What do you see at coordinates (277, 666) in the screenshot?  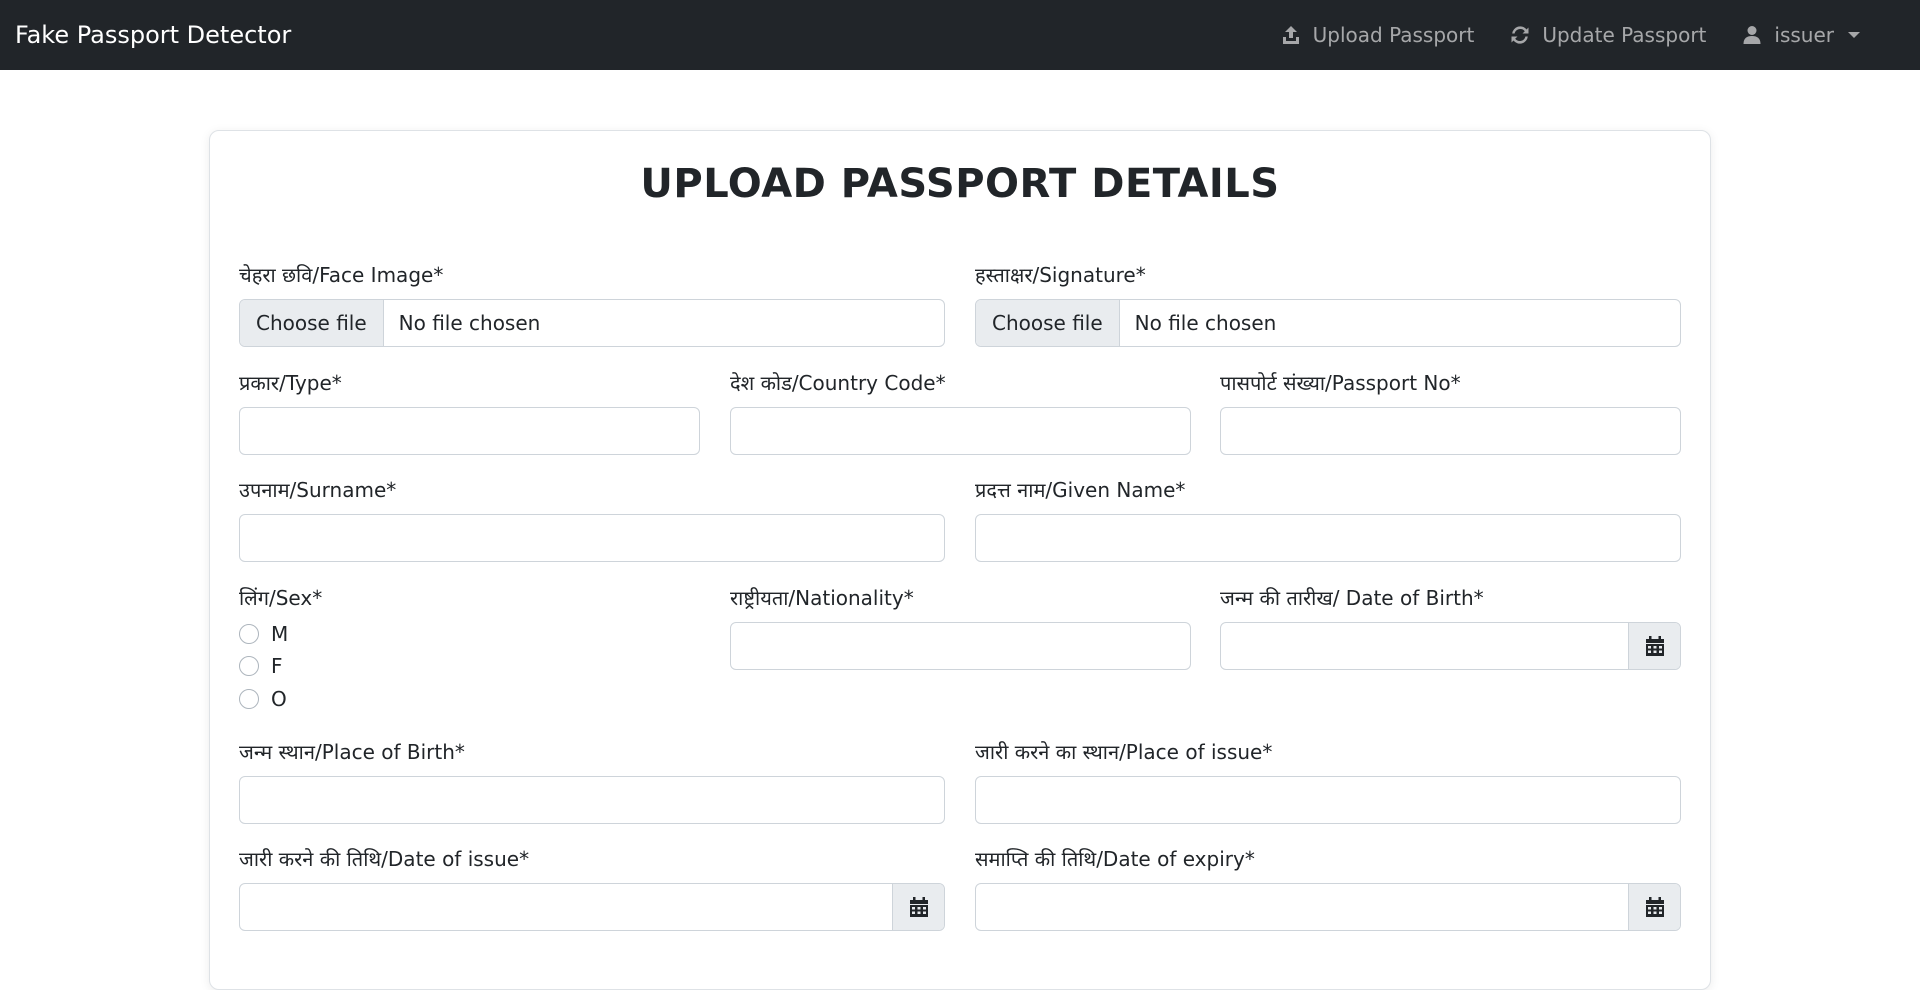 I see `sex-option-label: F` at bounding box center [277, 666].